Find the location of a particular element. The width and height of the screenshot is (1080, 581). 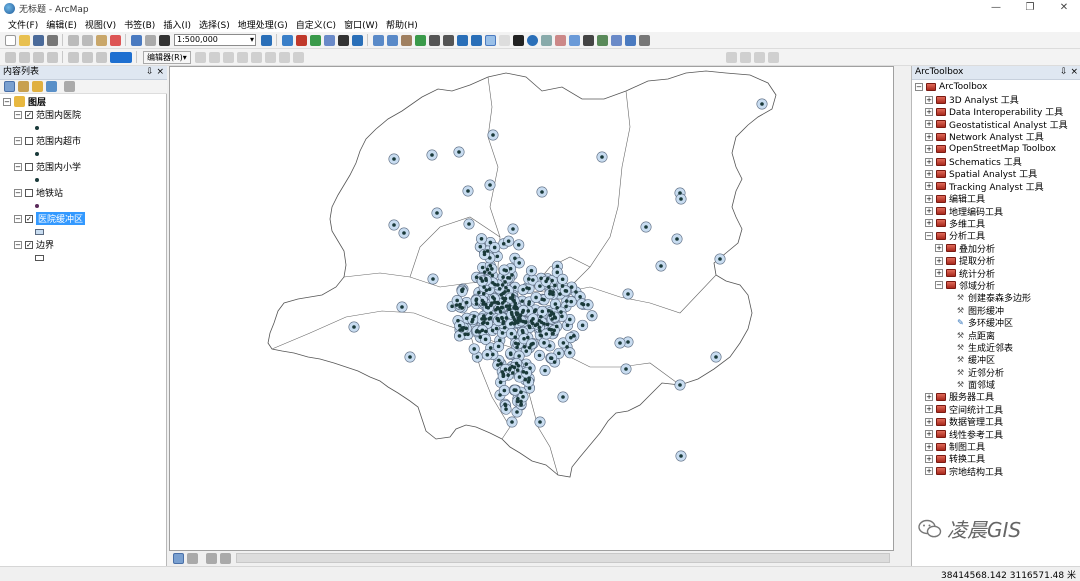

list-by-visibility-icon is located at coordinates (37, 86).